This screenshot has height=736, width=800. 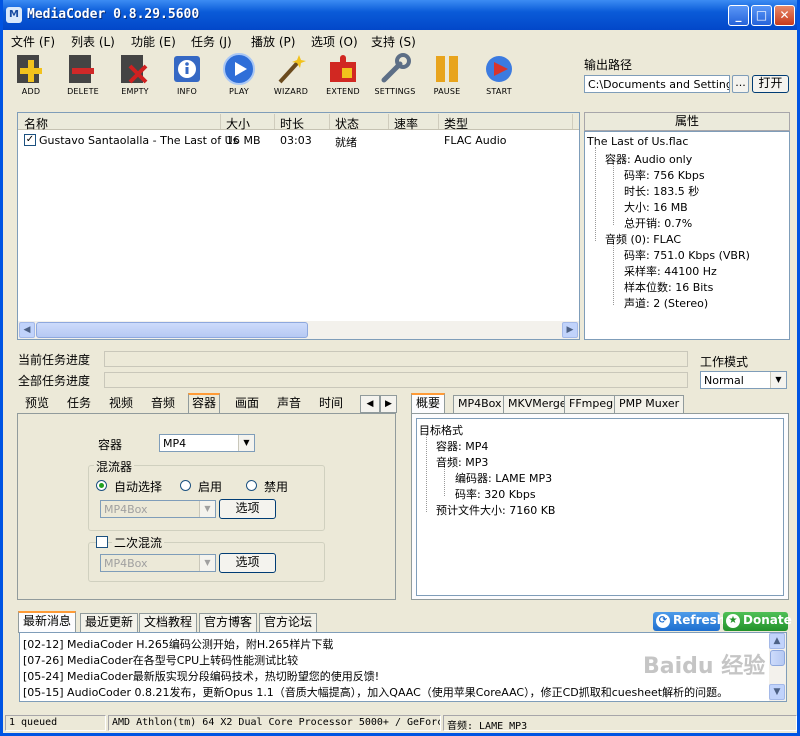 What do you see at coordinates (426, 473) in the screenshot?
I see `tree-line` at bounding box center [426, 473].